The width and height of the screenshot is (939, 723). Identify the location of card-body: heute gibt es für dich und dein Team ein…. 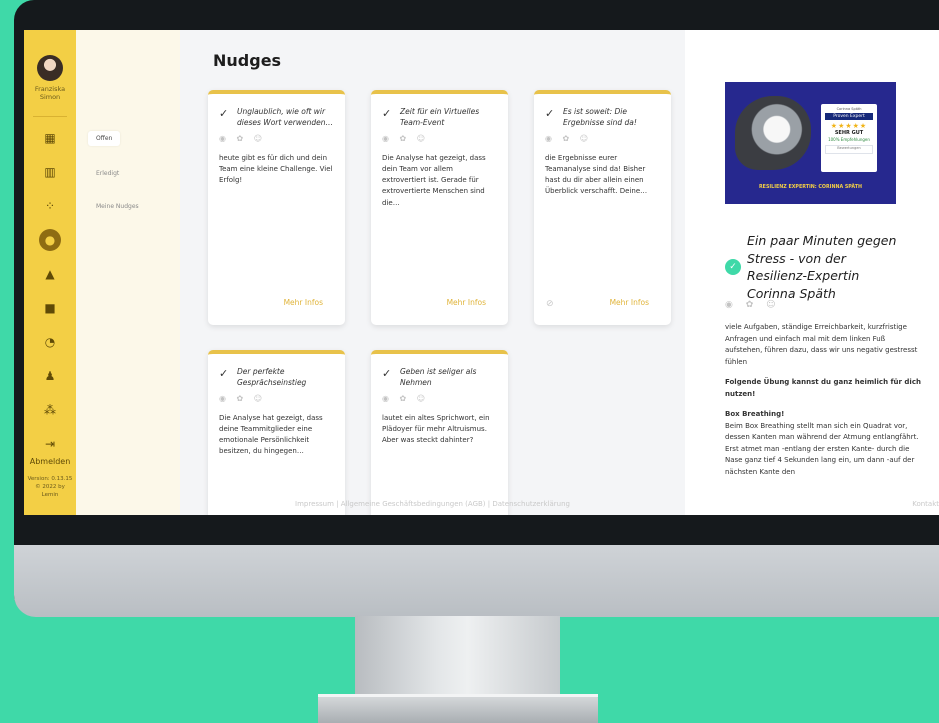
(276, 169).